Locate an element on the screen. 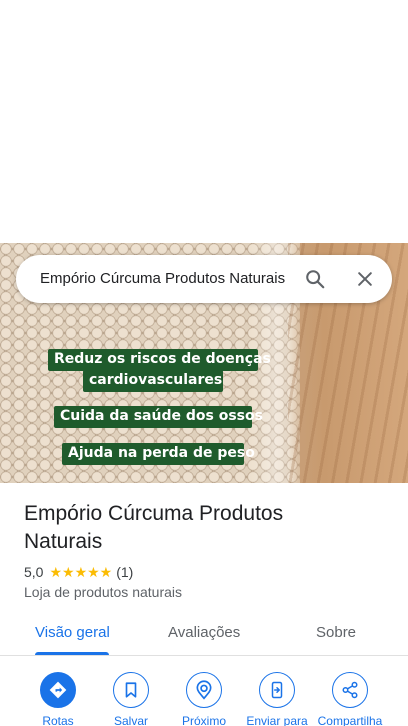 The image size is (408, 726). close-icon is located at coordinates (365, 279).